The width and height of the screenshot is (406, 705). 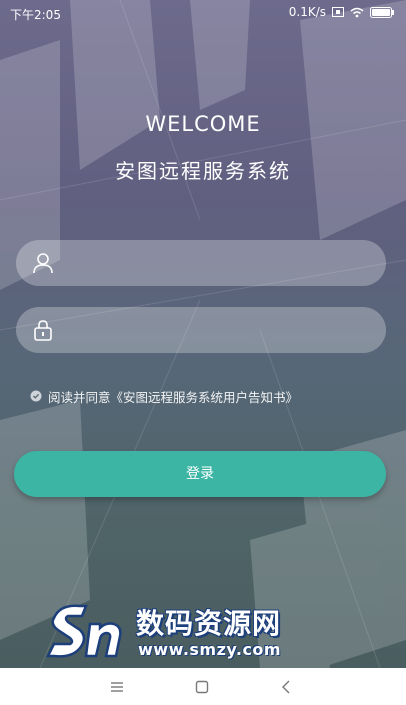 What do you see at coordinates (173, 396) in the screenshot?
I see `agreement-text: 阅读并同意《安图远程服务系统用户告知书》` at bounding box center [173, 396].